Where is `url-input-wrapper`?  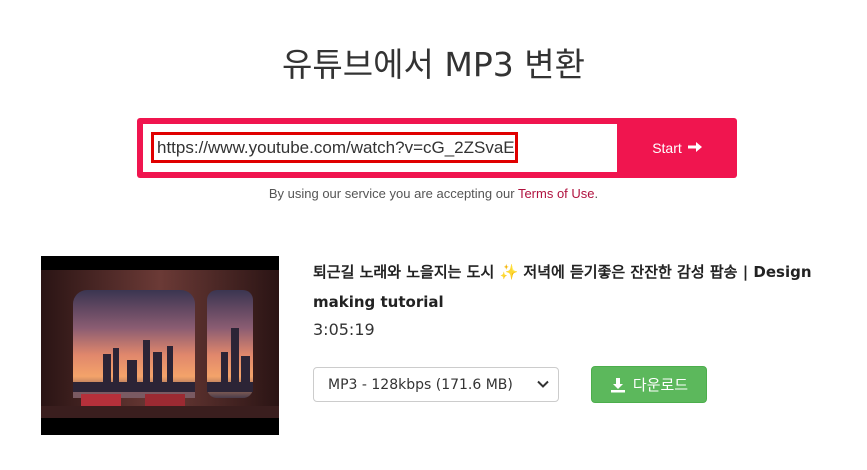 url-input-wrapper is located at coordinates (380, 148).